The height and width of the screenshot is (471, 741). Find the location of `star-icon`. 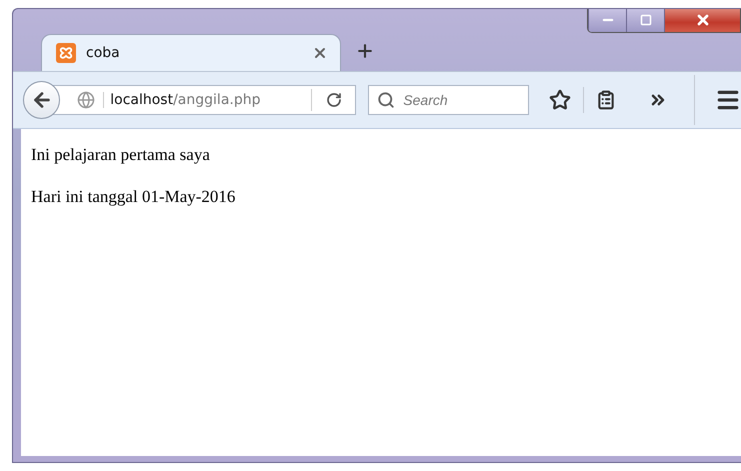

star-icon is located at coordinates (560, 100).